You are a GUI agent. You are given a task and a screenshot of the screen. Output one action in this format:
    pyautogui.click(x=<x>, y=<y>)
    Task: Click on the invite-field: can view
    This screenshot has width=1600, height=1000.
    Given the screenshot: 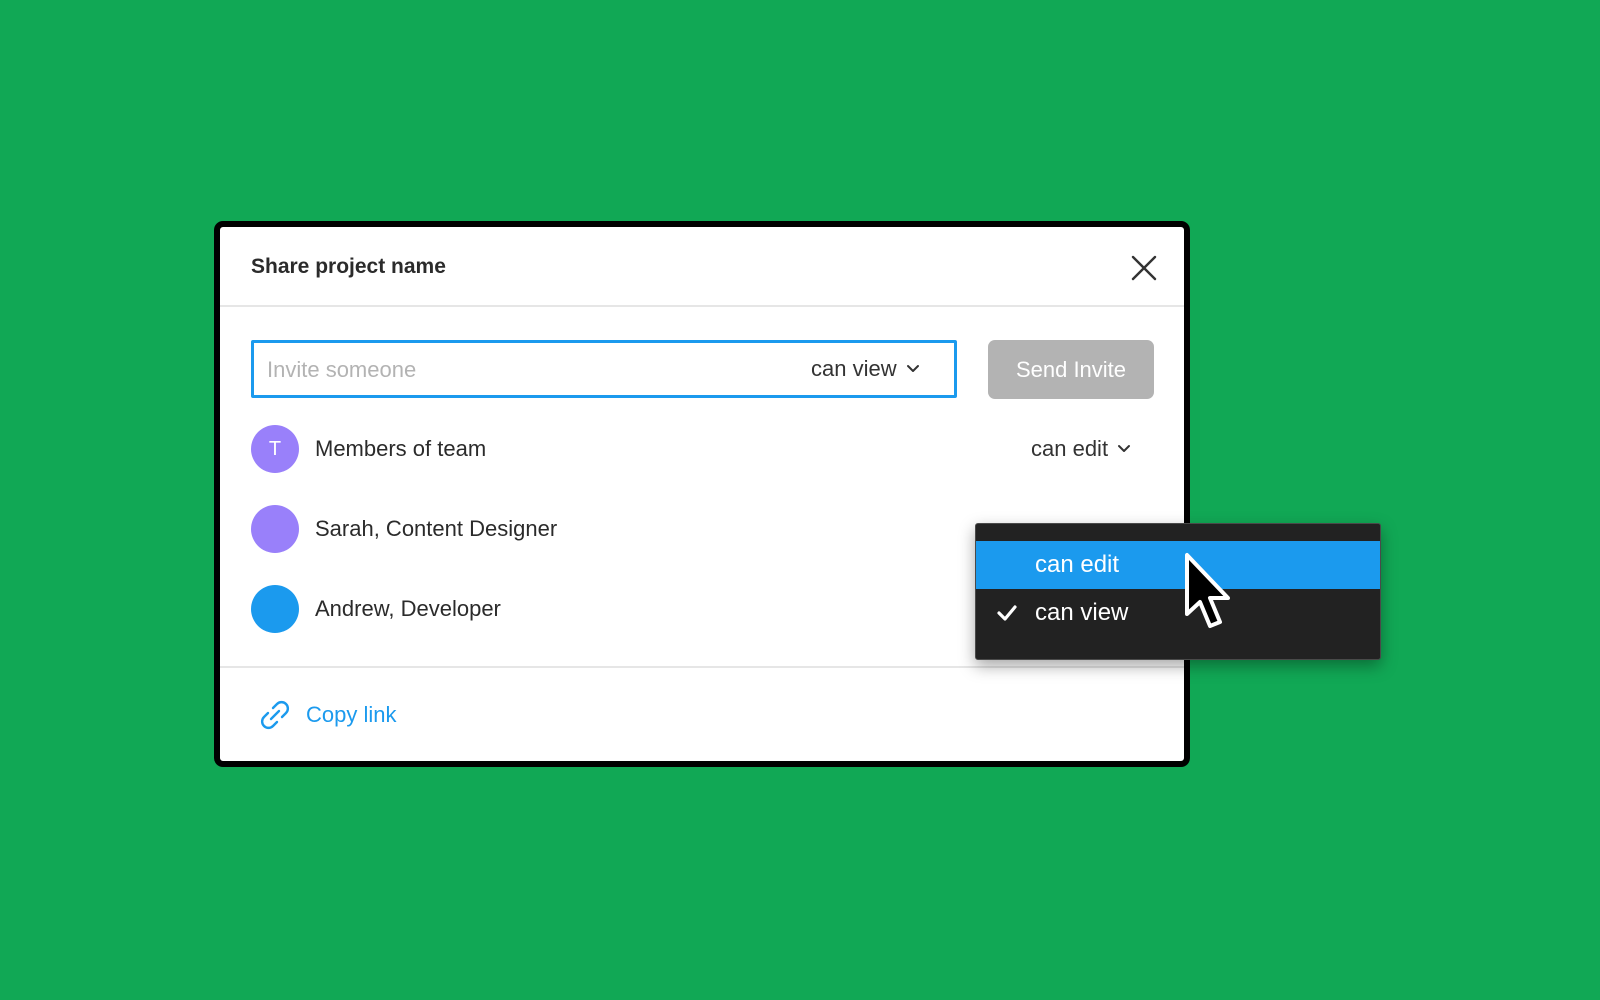 What is the action you would take?
    pyautogui.click(x=604, y=369)
    